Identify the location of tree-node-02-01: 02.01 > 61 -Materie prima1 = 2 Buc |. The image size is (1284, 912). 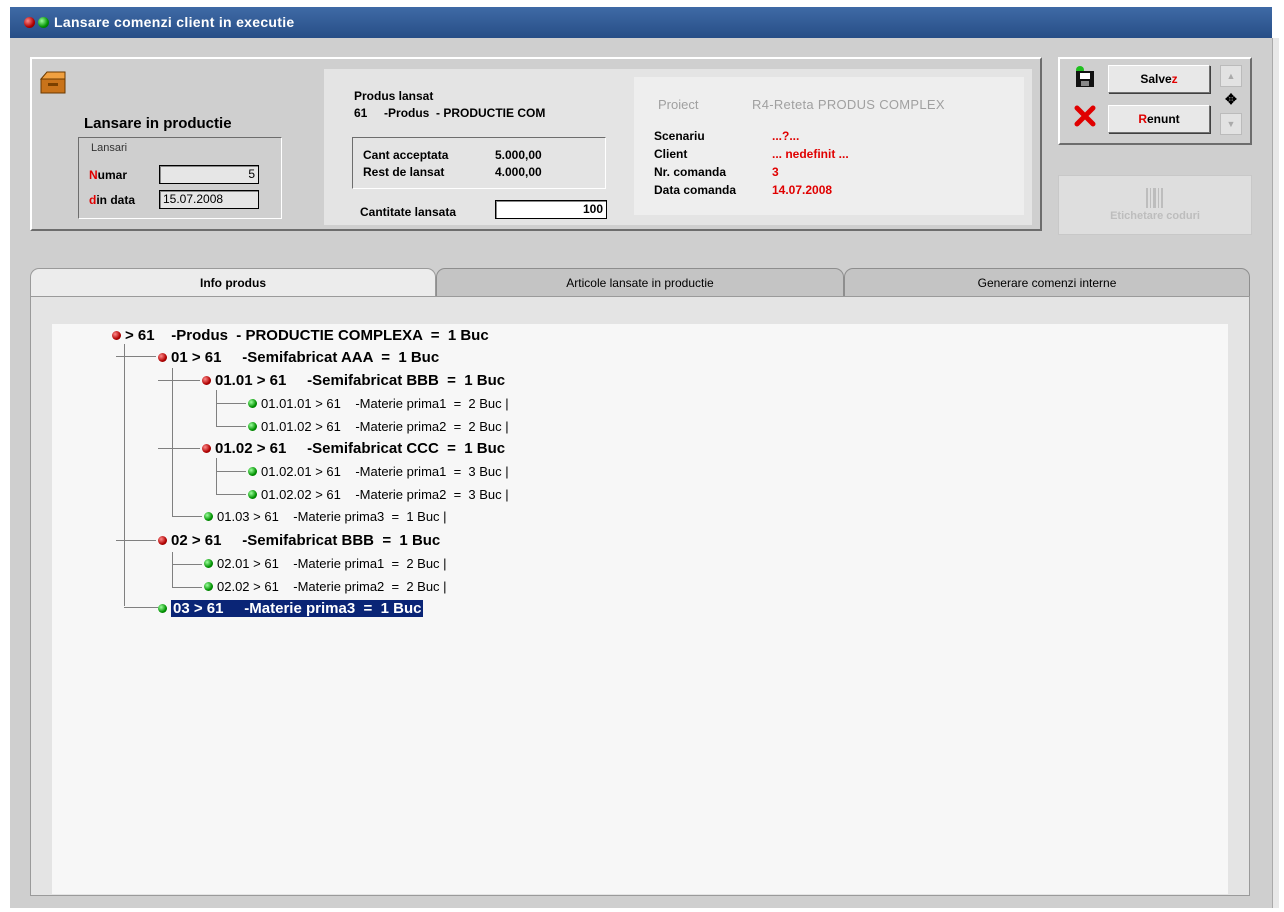
(325, 564).